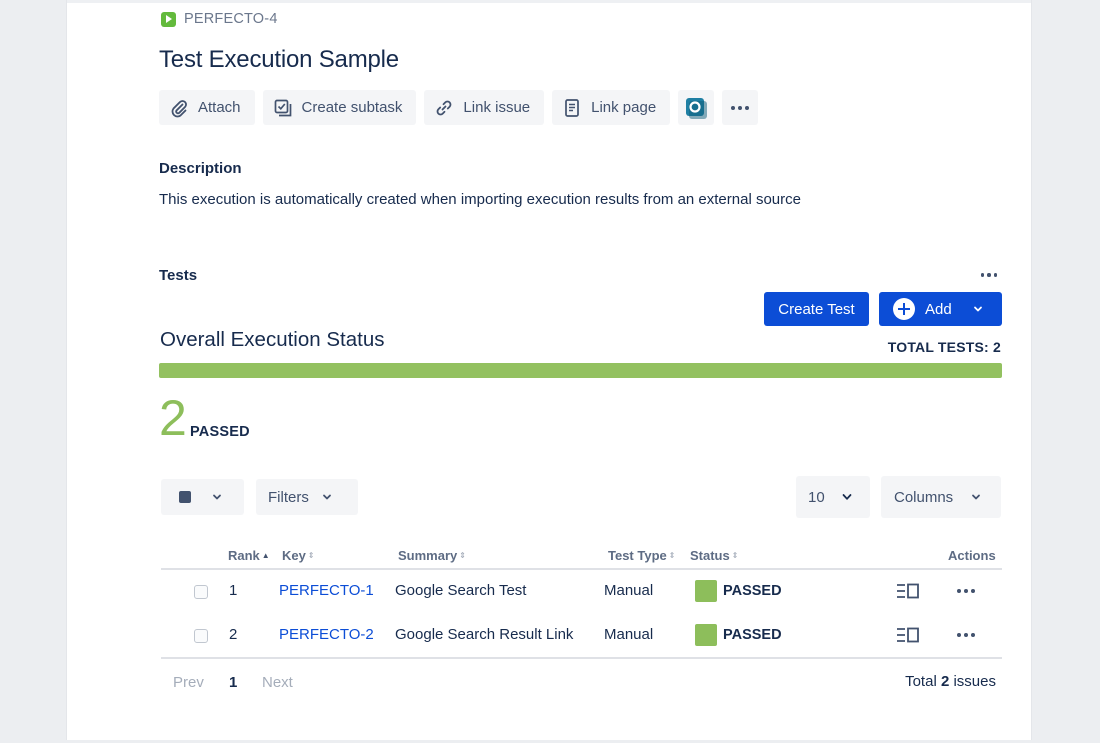  Describe the element at coordinates (497, 107) in the screenshot. I see `link-issue-label: Link issue` at that location.